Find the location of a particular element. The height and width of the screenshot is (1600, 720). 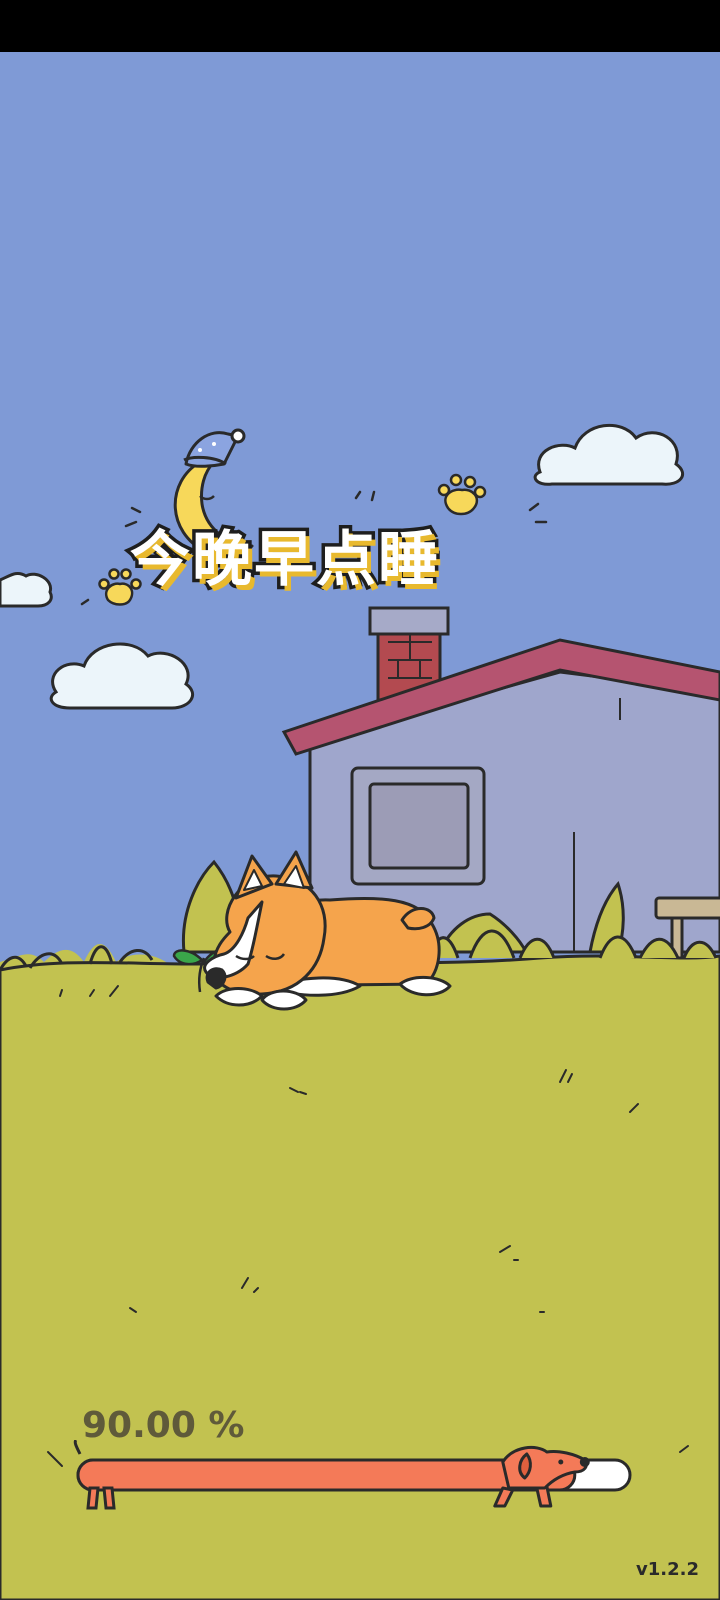

status-bar is located at coordinates (360, 26).